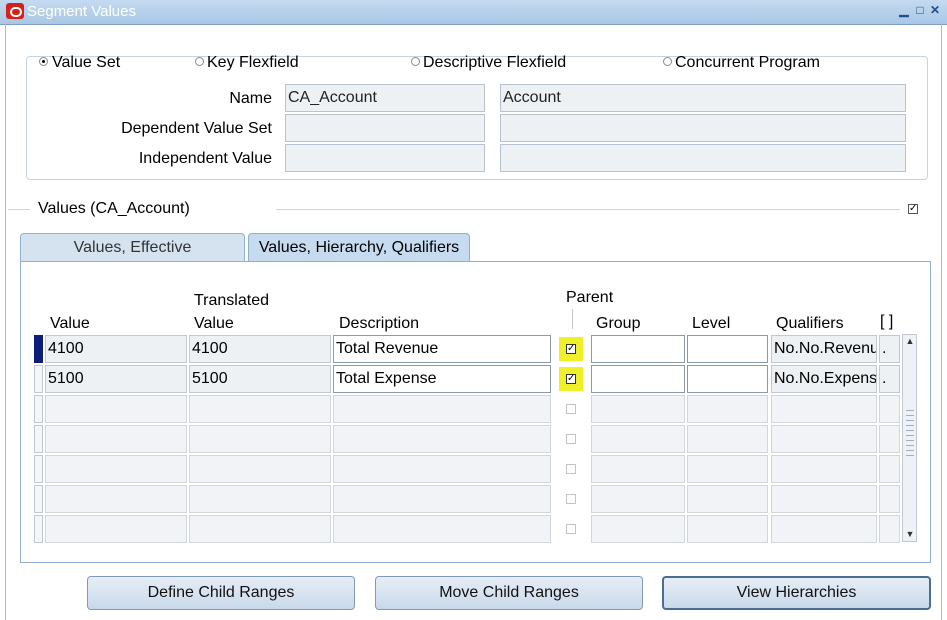 Image resolution: width=947 pixels, height=620 pixels. Describe the element at coordinates (199, 61) in the screenshot. I see `radio-key-flexfield` at that location.